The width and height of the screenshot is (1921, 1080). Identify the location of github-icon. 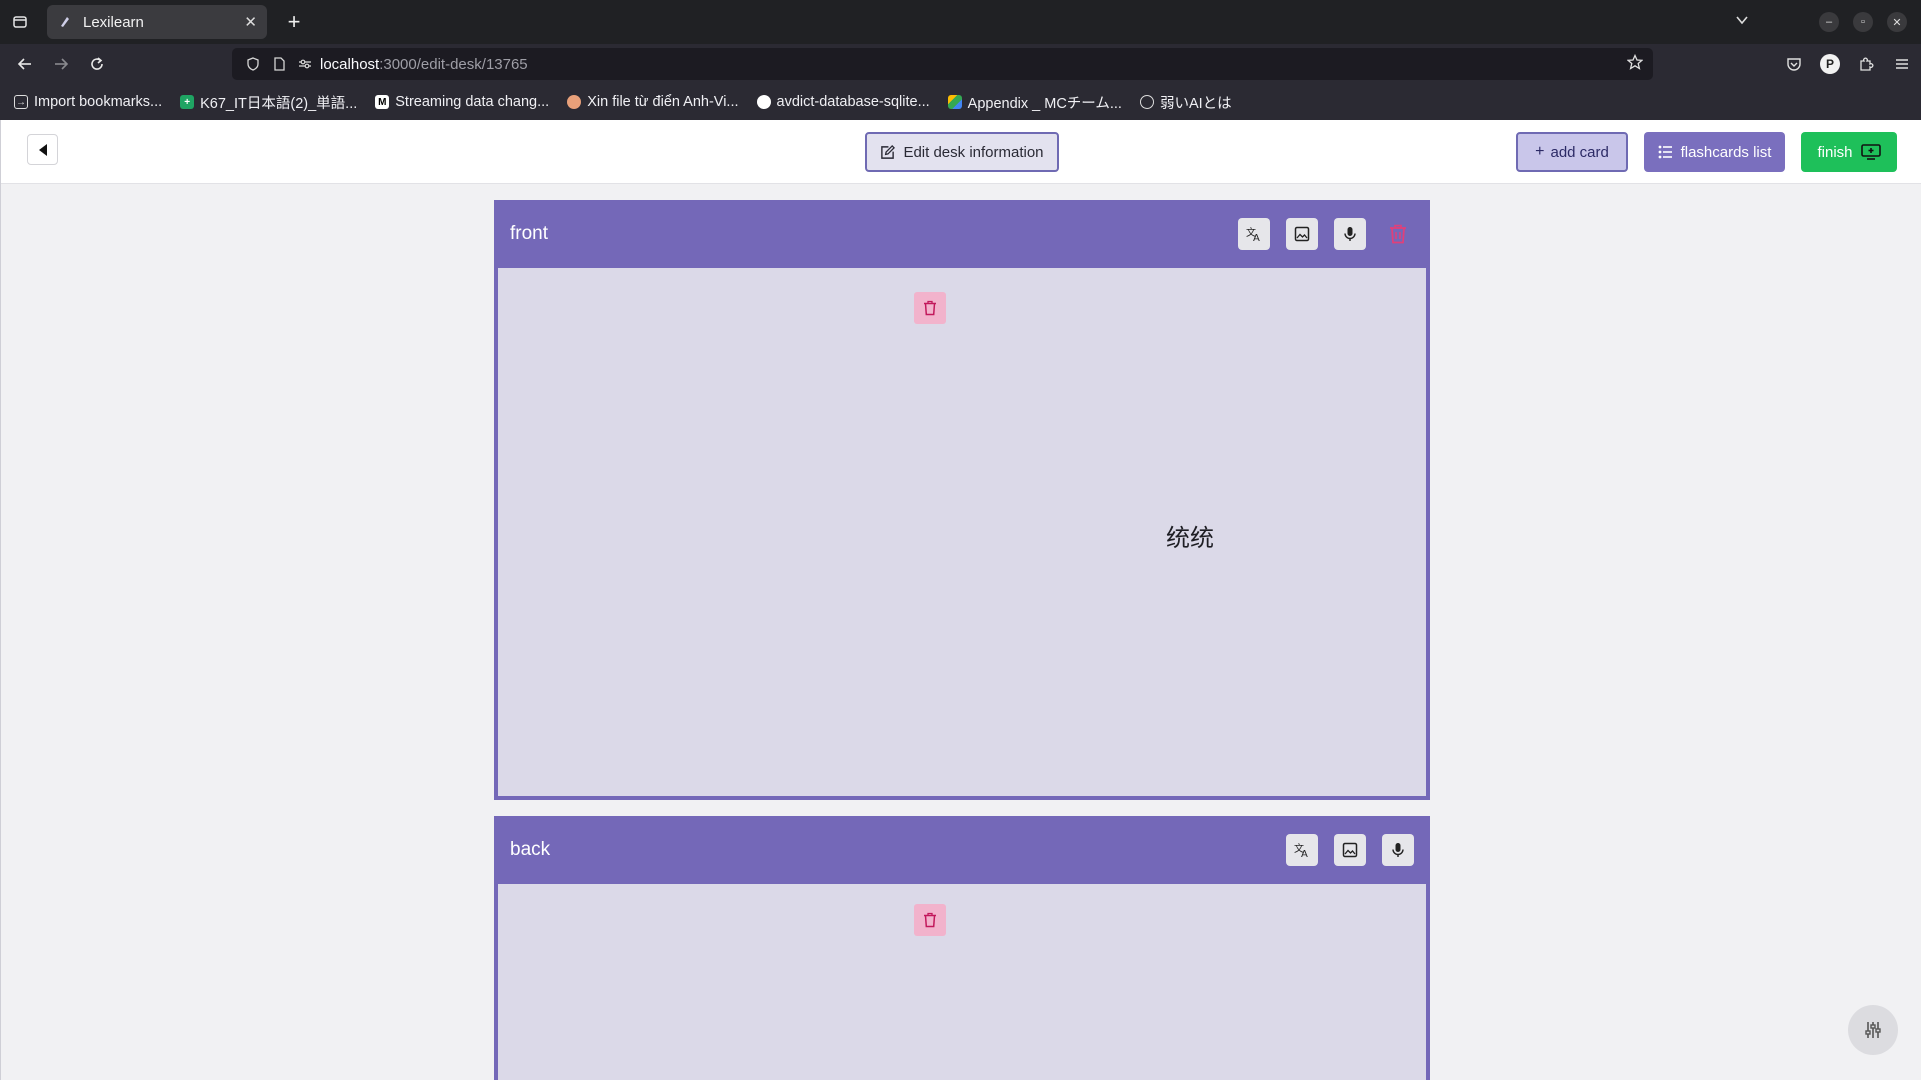
(763, 102).